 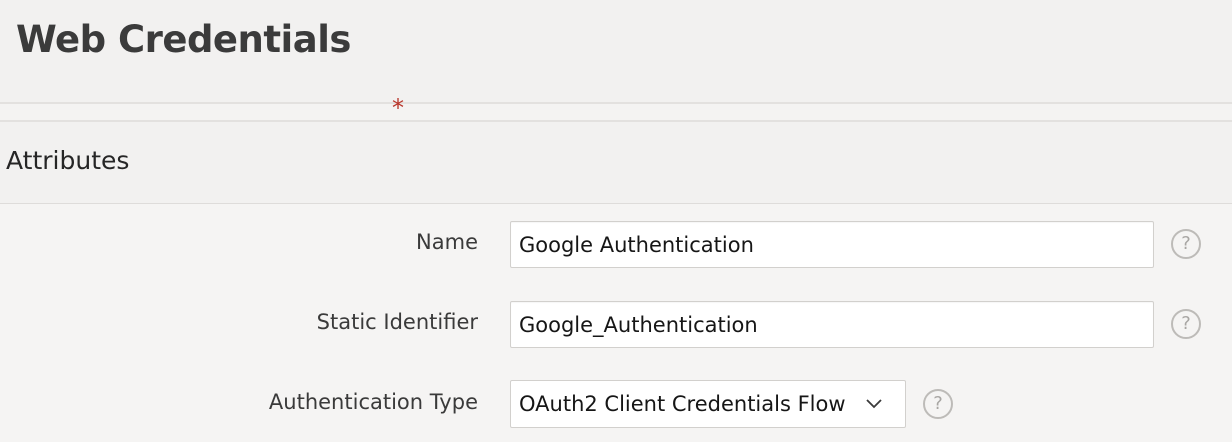 What do you see at coordinates (832, 244) in the screenshot?
I see `name-field` at bounding box center [832, 244].